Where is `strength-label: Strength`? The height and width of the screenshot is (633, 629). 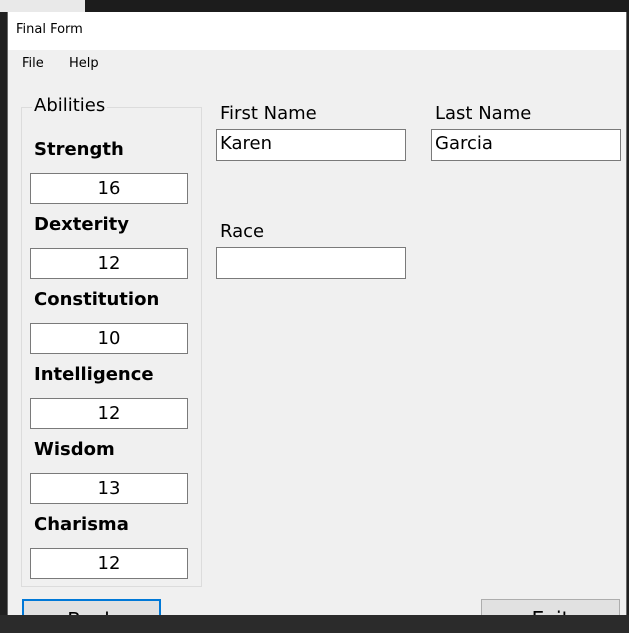 strength-label: Strength is located at coordinates (79, 149).